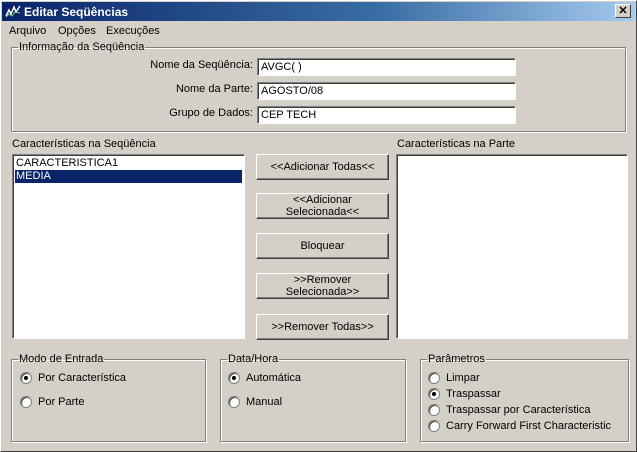 The height and width of the screenshot is (452, 637). I want to click on entry-mode-by-part: Por Parte, so click(52, 402).